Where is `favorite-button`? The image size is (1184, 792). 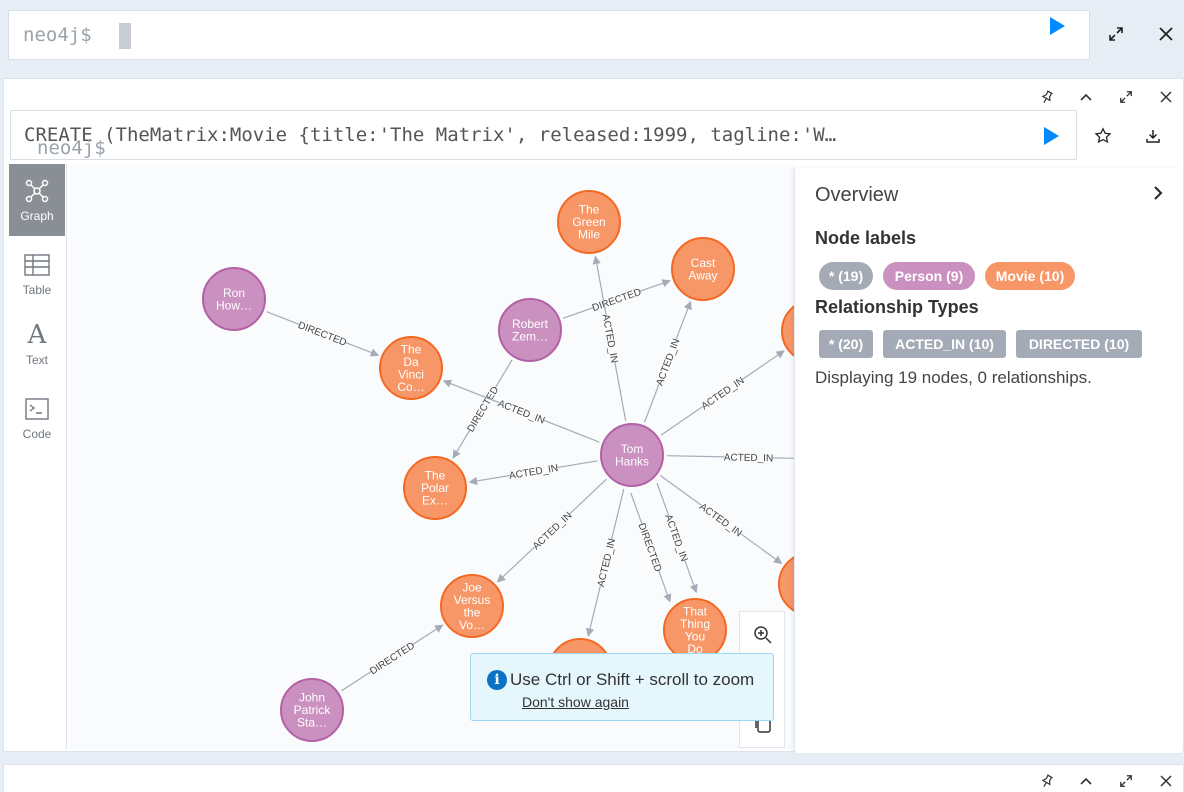
favorite-button is located at coordinates (1103, 136).